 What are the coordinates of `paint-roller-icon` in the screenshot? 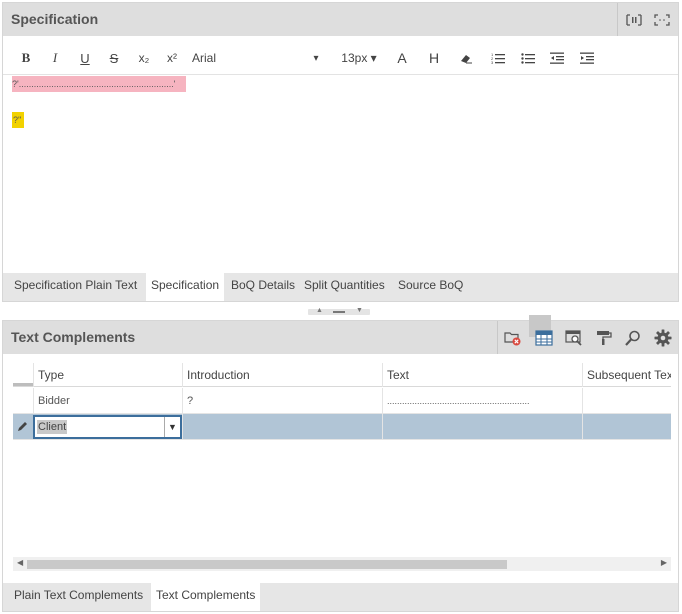 It's located at (604, 338).